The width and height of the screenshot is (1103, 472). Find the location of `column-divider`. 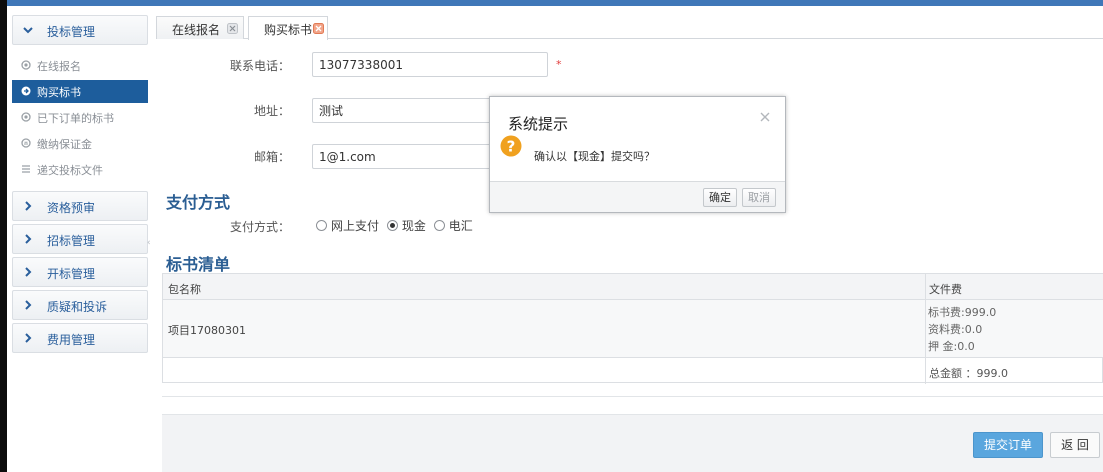

column-divider is located at coordinates (925, 329).